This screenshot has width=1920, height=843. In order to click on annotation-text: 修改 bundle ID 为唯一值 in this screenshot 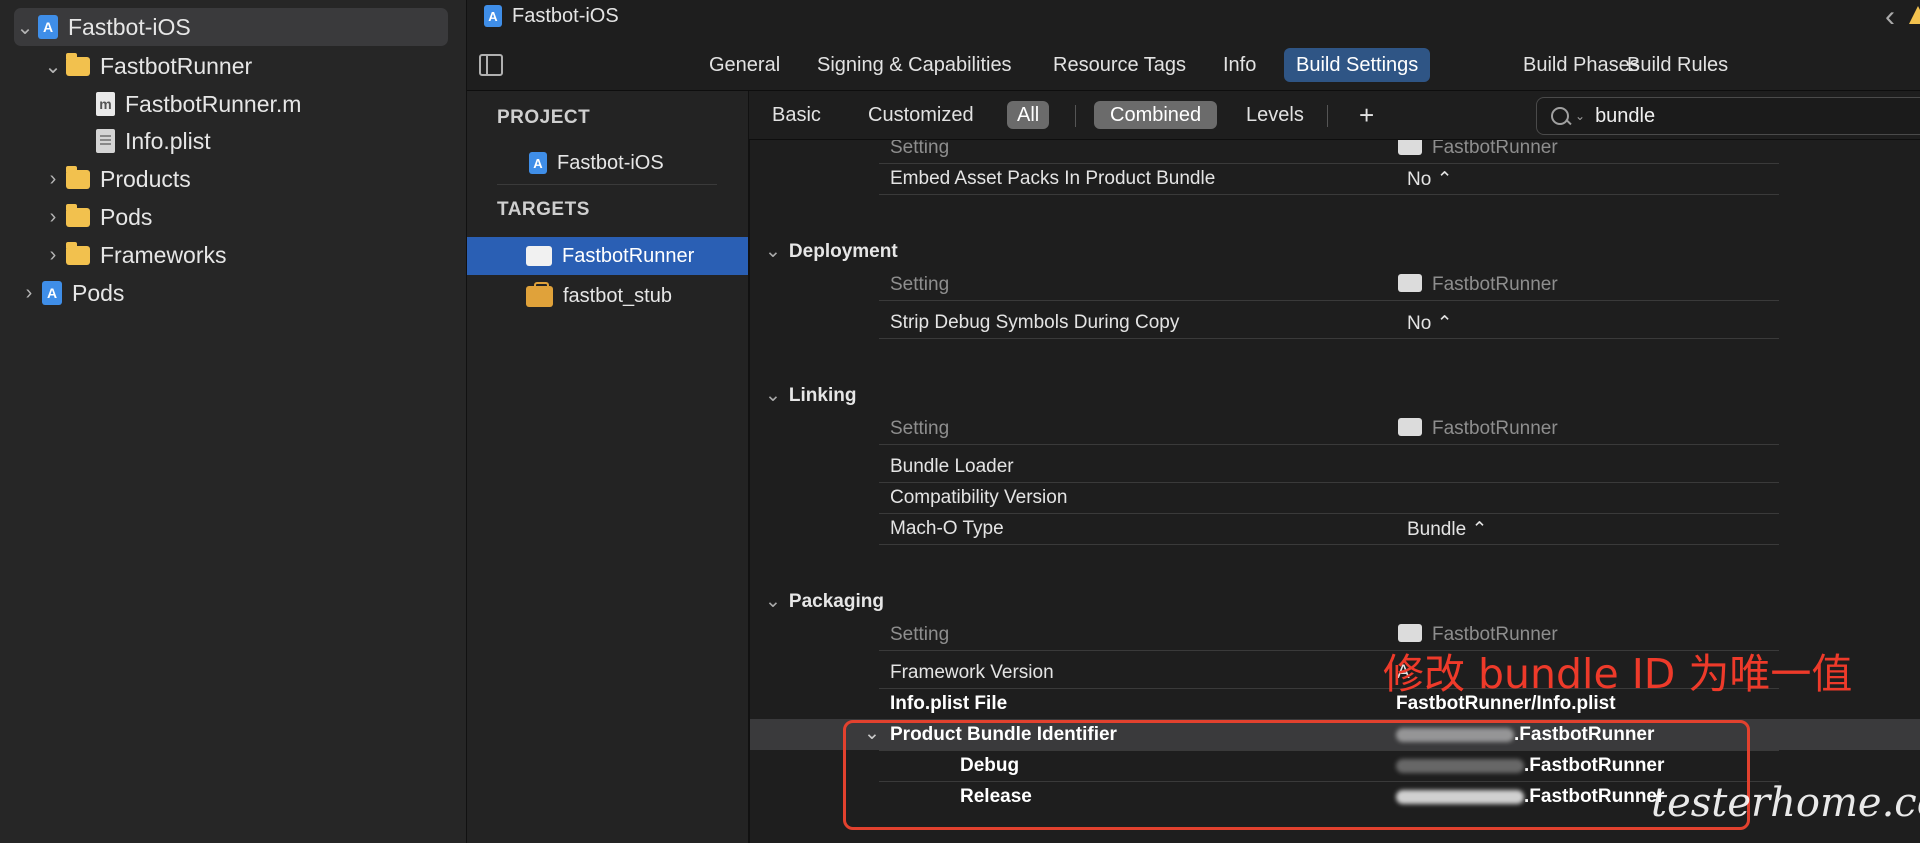, I will do `click(1618, 674)`.